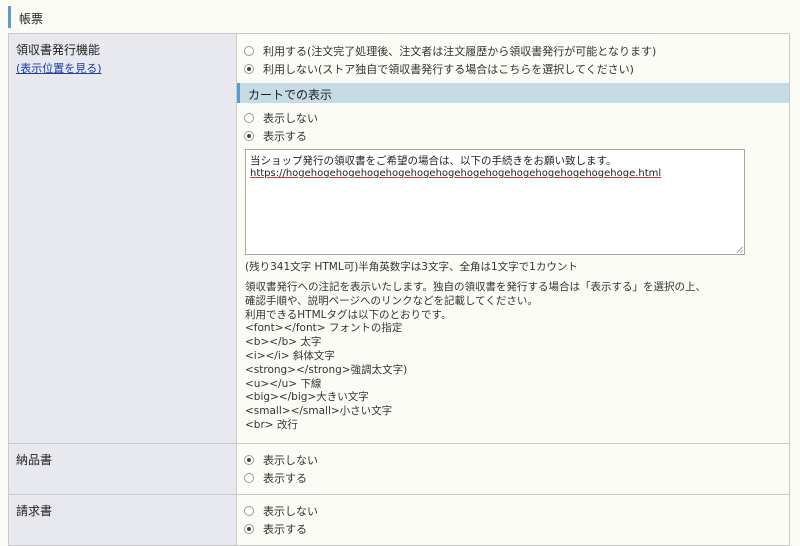  I want to click on help-line: <strong></strong>強調太文字), so click(326, 369).